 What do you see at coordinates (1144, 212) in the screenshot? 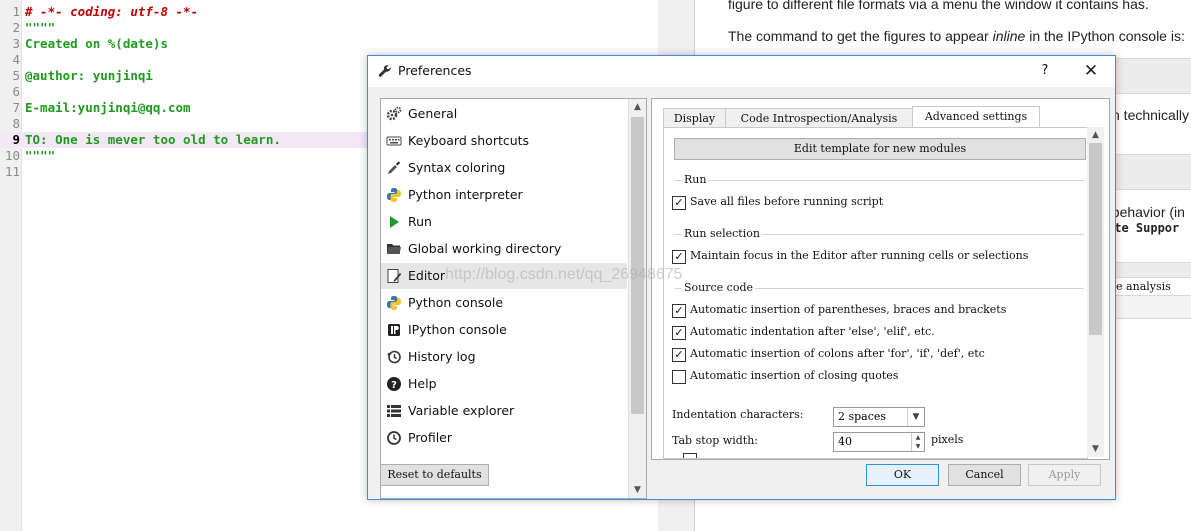
I see `help-text-fragment: t behavior (in` at bounding box center [1144, 212].